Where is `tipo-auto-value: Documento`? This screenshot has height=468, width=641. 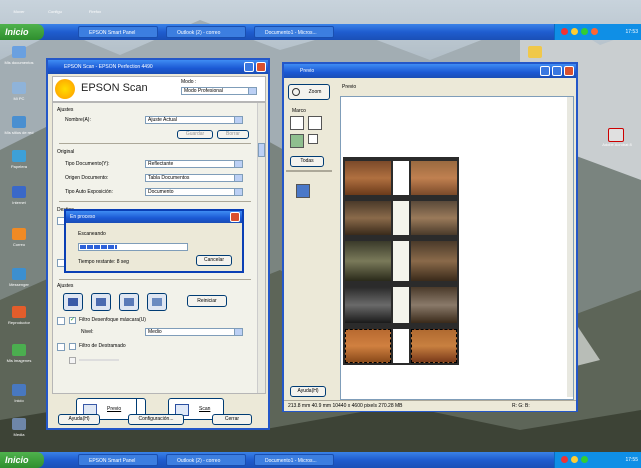 tipo-auto-value: Documento is located at coordinates (161, 192).